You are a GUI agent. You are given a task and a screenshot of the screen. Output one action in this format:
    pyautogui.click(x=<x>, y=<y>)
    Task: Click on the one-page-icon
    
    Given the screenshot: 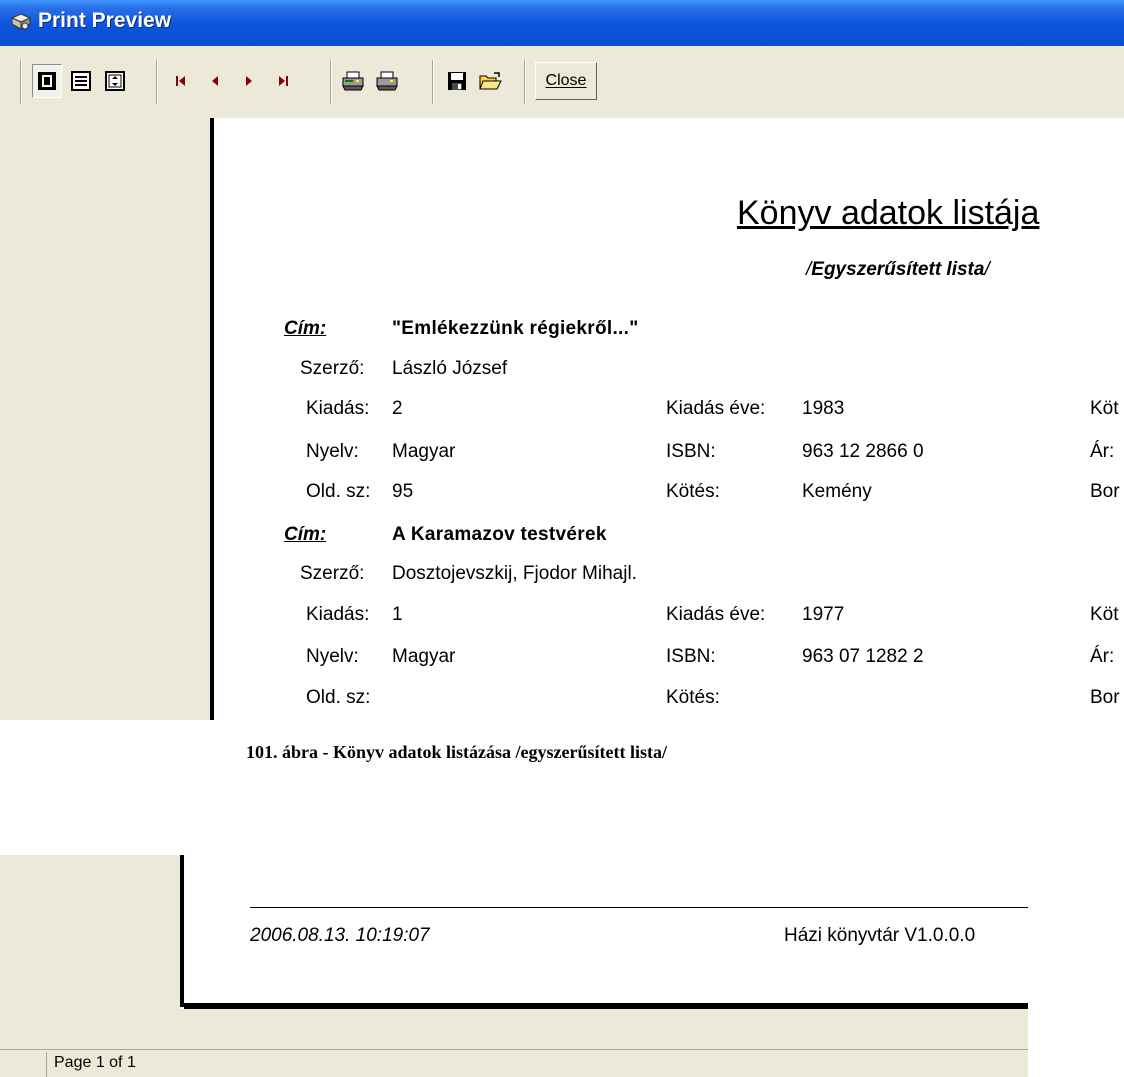 What is the action you would take?
    pyautogui.click(x=47, y=81)
    